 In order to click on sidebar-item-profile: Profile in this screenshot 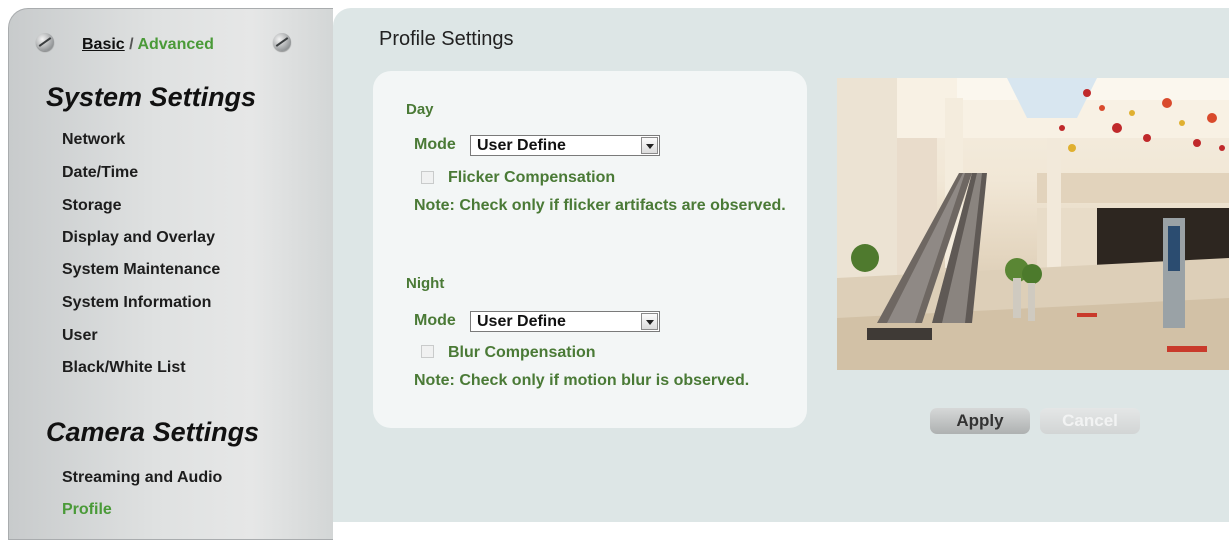, I will do `click(87, 510)`.